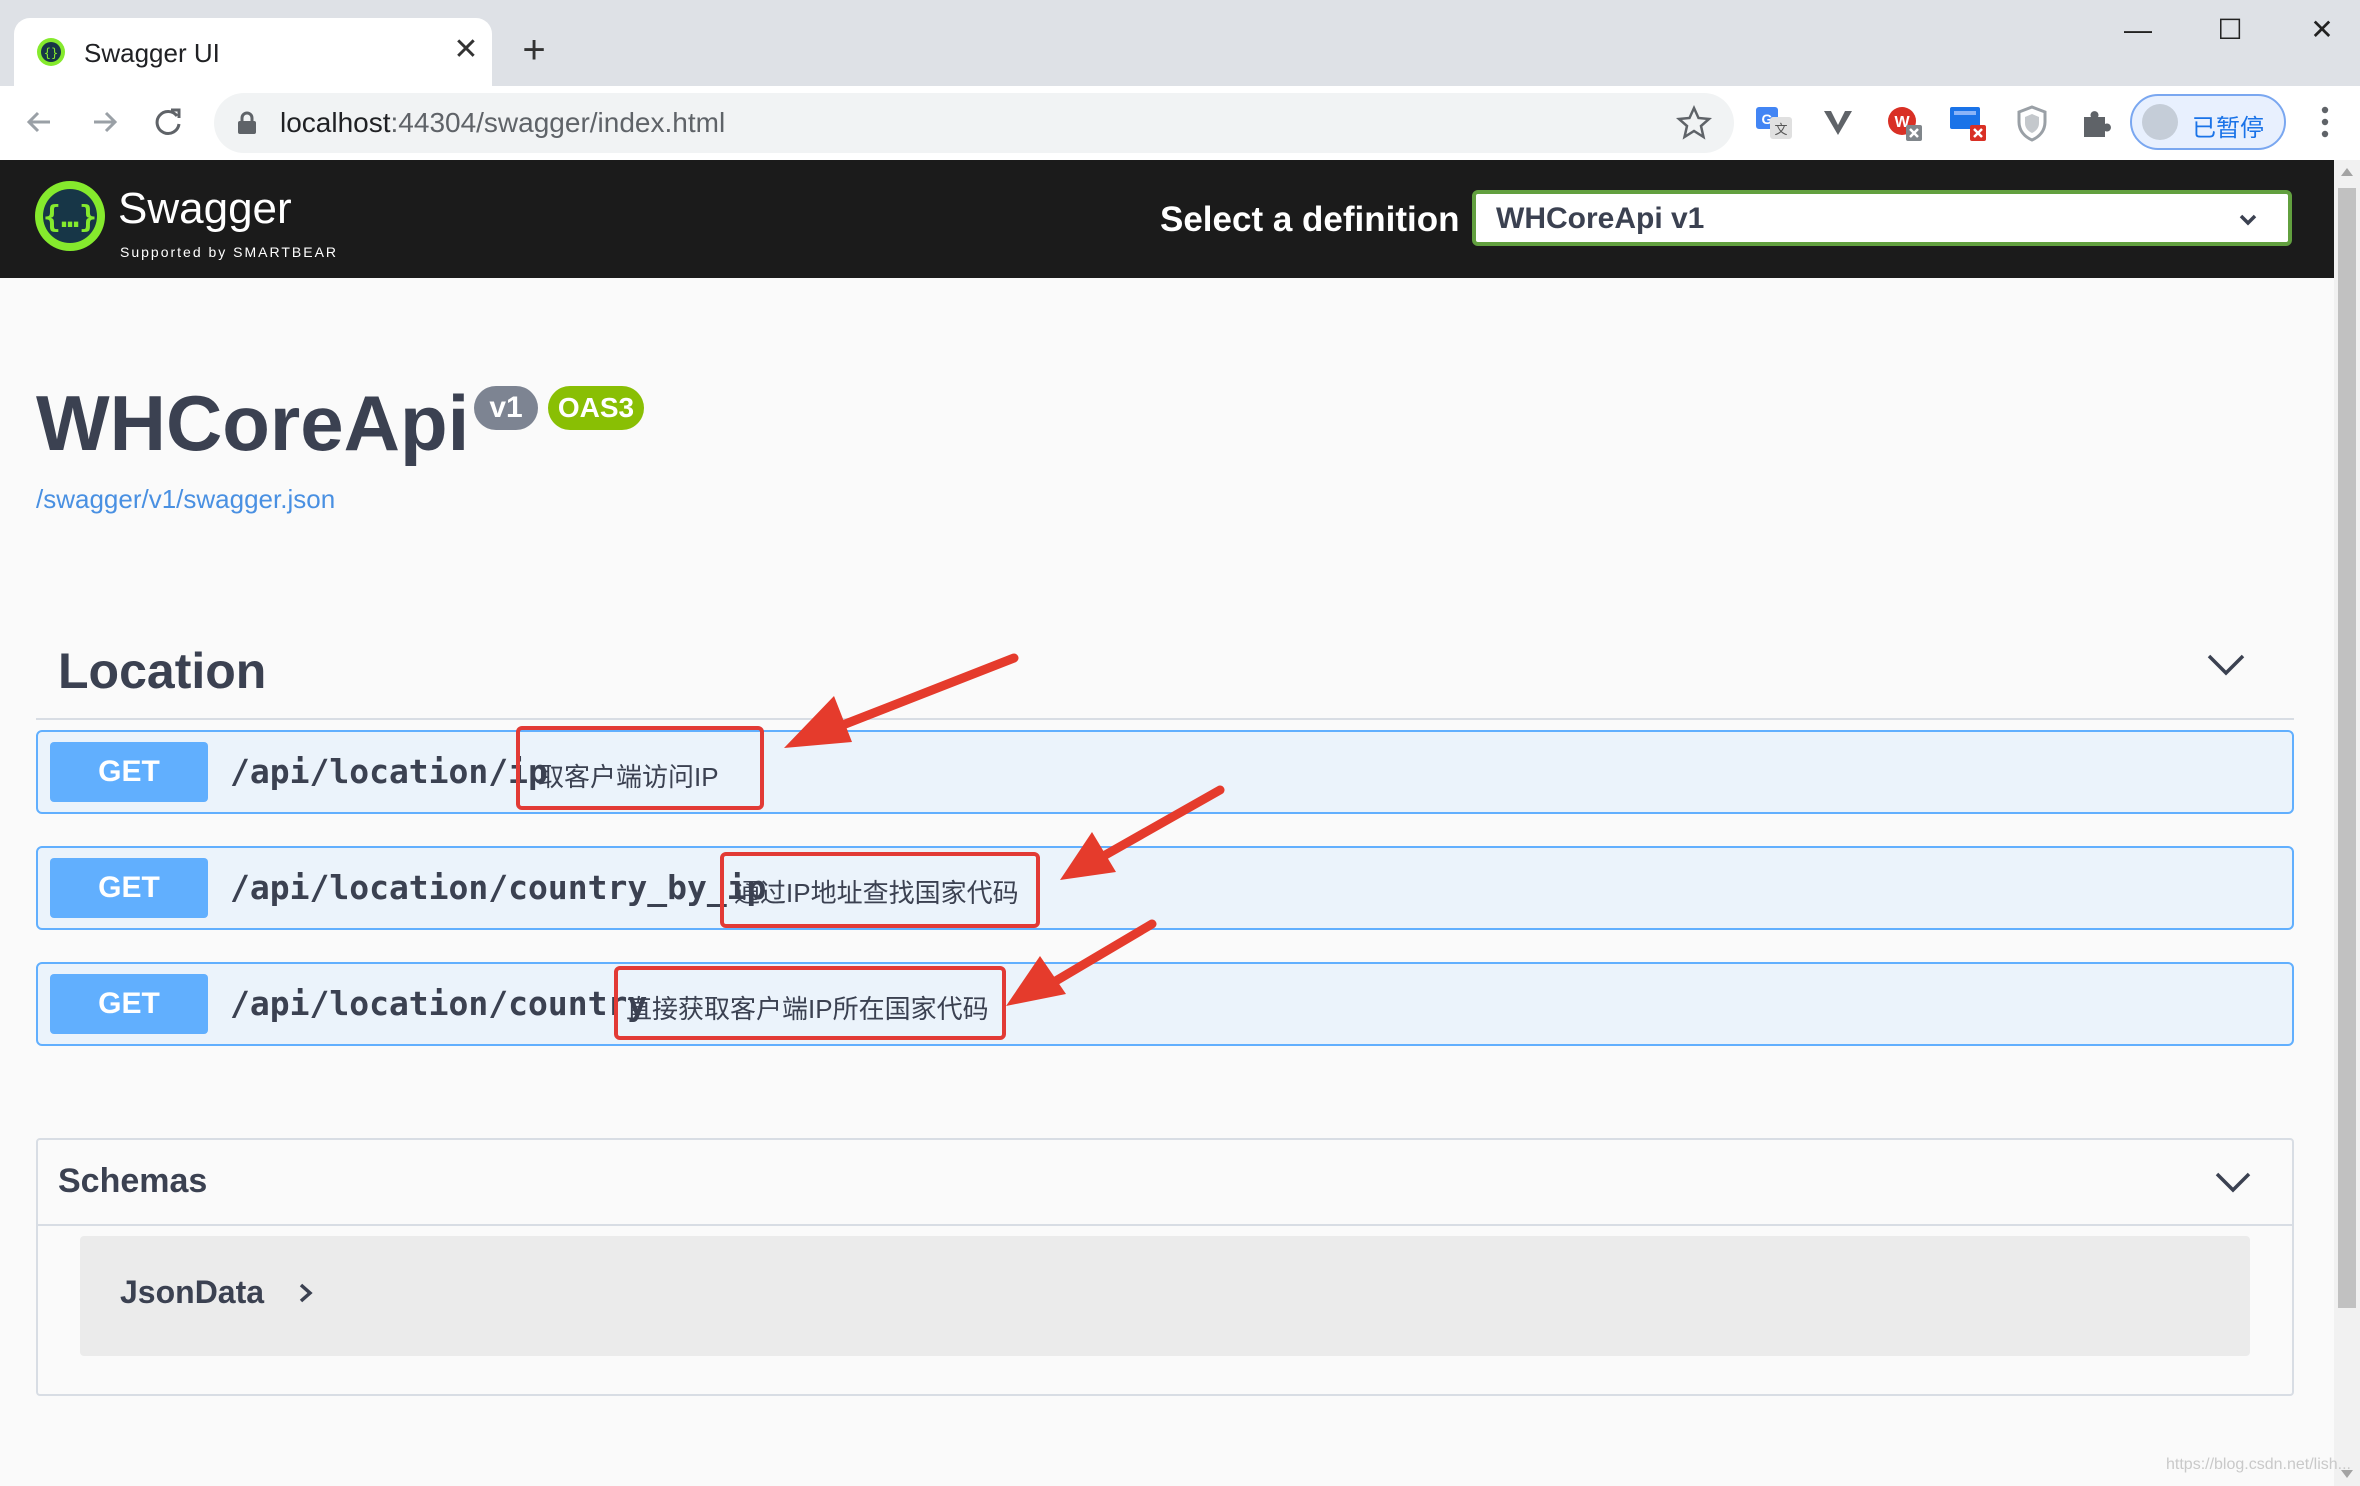  I want to click on swagger-favicon-icon: {}, so click(51, 52).